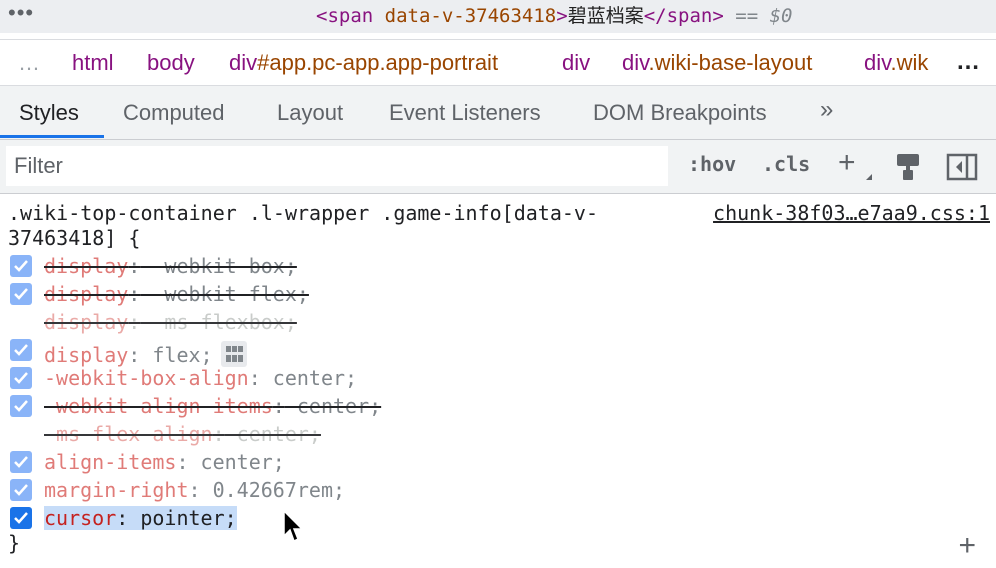 The image size is (996, 568). Describe the element at coordinates (174, 113) in the screenshot. I see `tab-computed: Computed` at that location.